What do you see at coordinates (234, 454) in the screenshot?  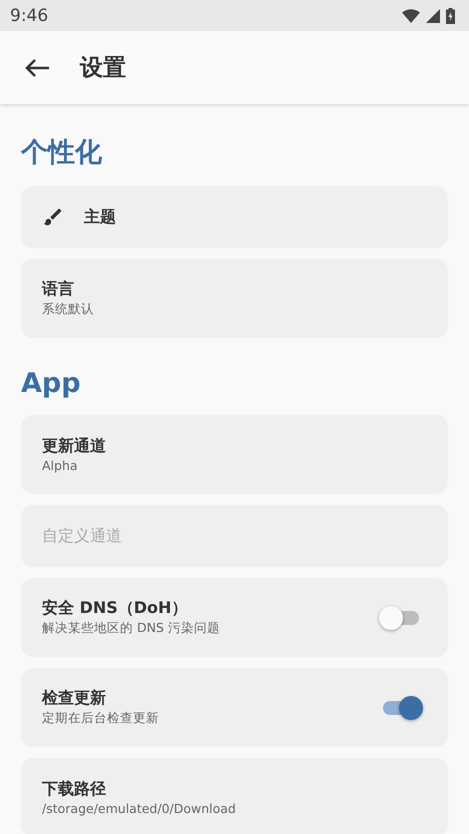 I see `settings-item: 更新通道 Alpha` at bounding box center [234, 454].